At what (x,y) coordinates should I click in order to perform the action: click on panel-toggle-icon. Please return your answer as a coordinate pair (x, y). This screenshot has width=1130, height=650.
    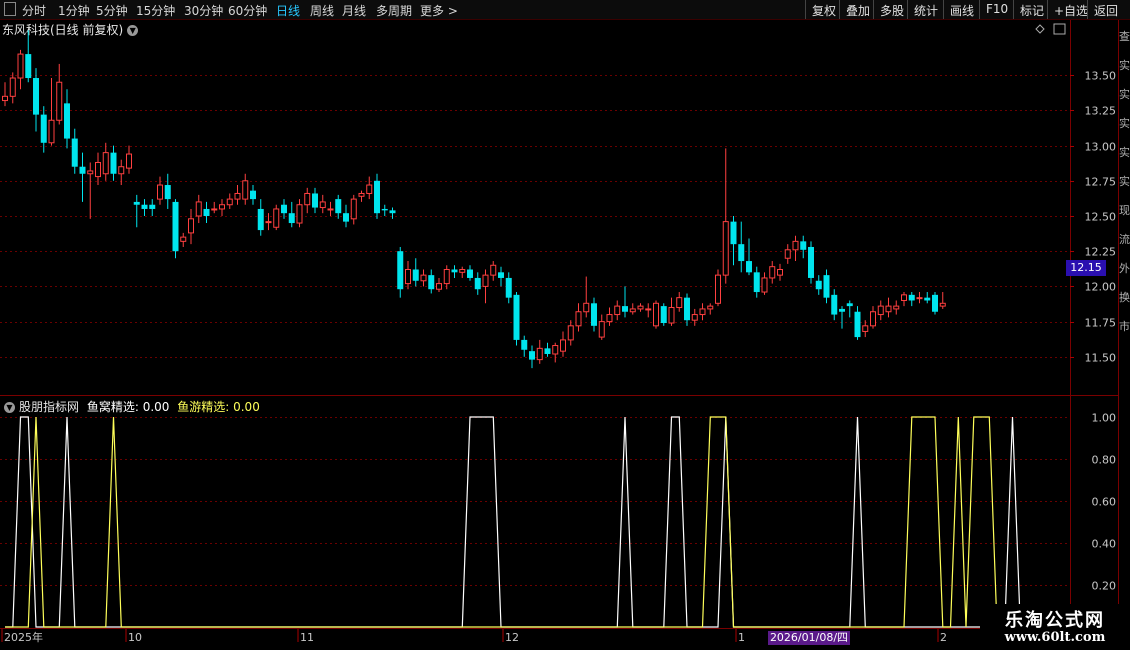
    Looking at the image, I should click on (1059, 29).